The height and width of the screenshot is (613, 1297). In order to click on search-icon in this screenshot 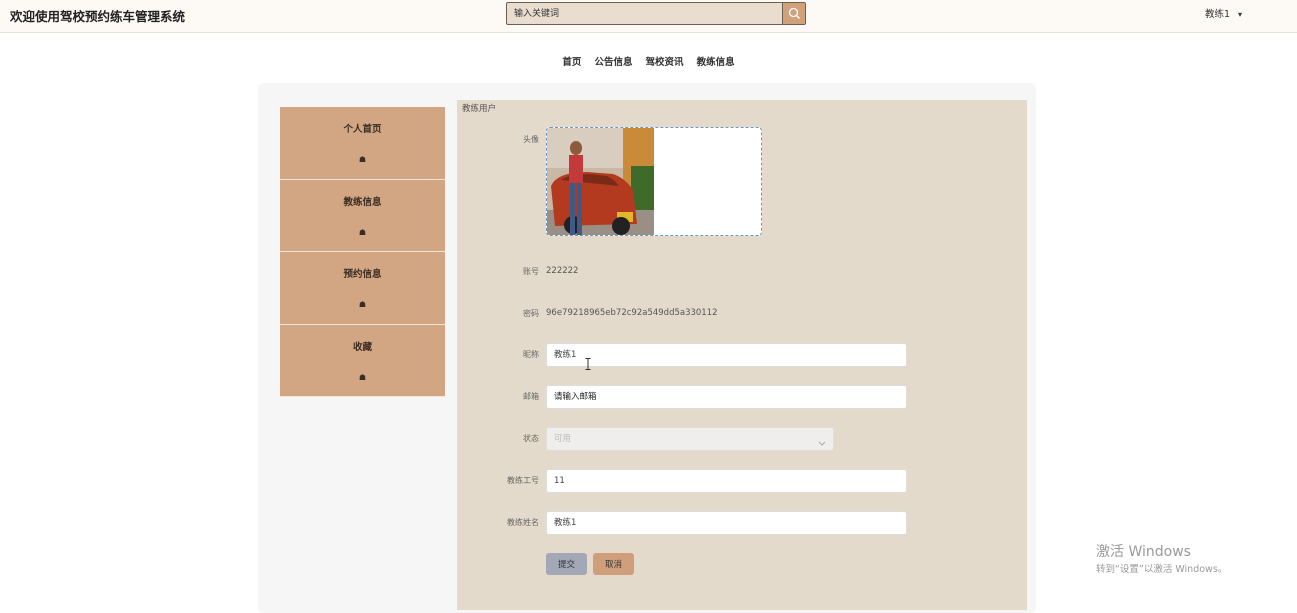, I will do `click(794, 13)`.